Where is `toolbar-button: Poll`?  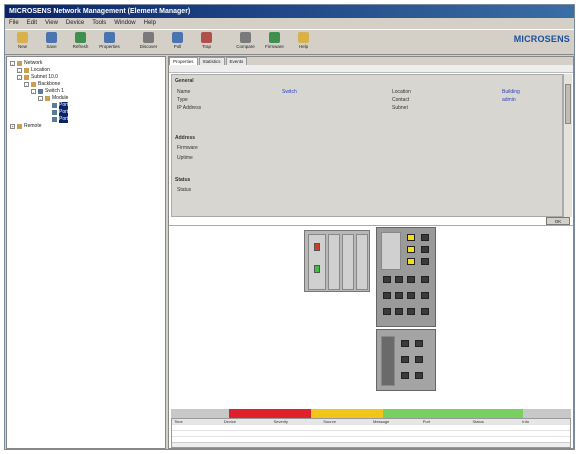 toolbar-button: Poll is located at coordinates (177, 42).